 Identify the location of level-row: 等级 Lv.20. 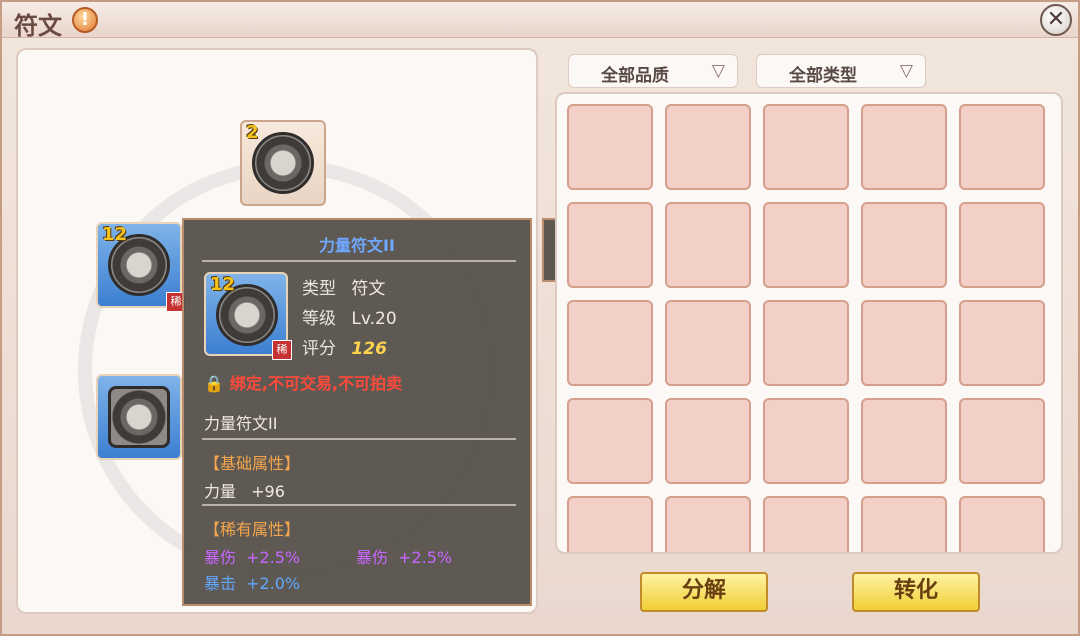
(349, 316).